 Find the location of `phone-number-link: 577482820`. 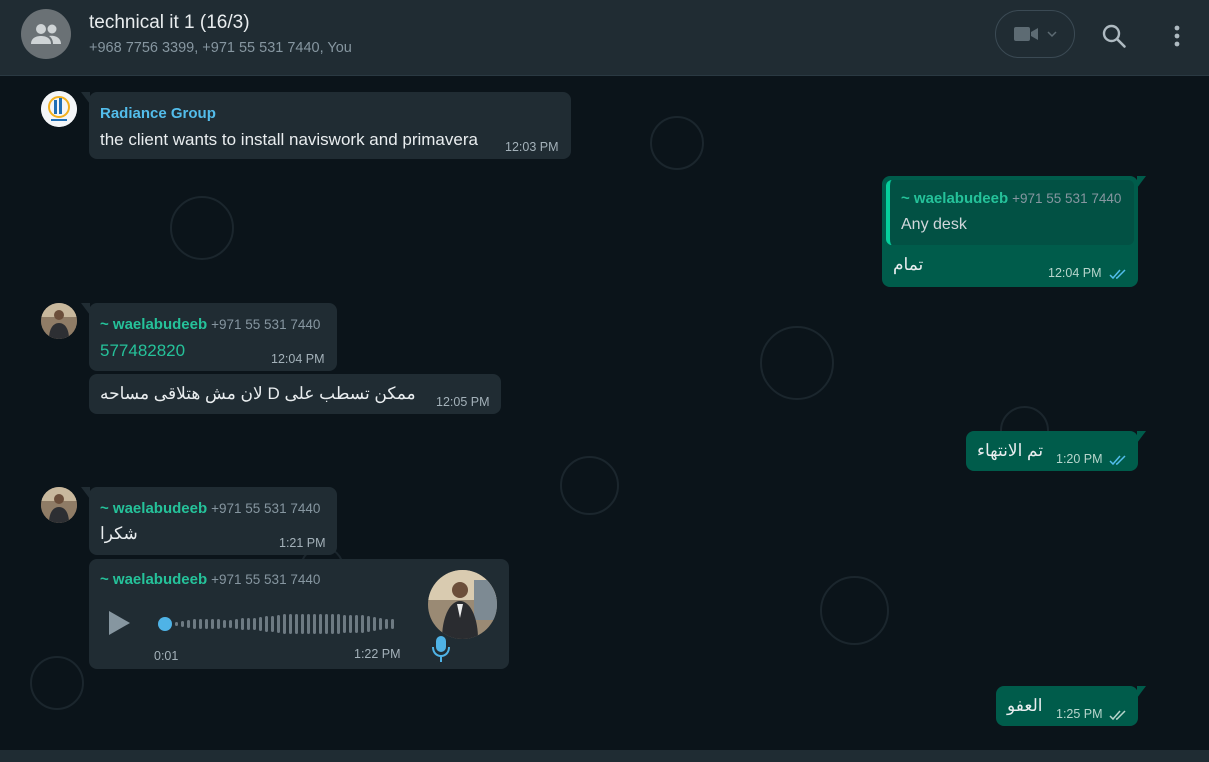

phone-number-link: 577482820 is located at coordinates (142, 351).